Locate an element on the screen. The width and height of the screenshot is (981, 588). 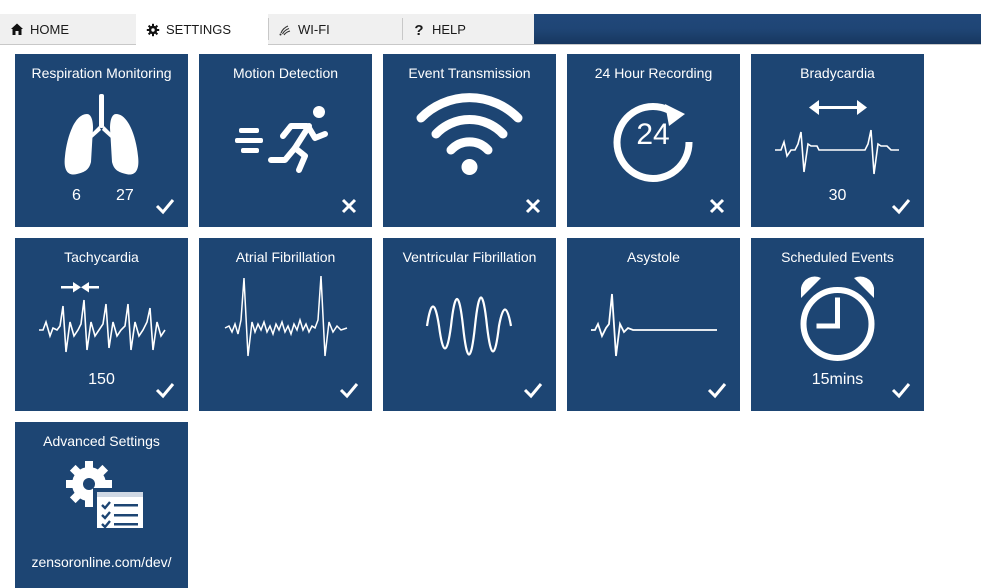
respiration-min-value: 6 is located at coordinates (76, 195).